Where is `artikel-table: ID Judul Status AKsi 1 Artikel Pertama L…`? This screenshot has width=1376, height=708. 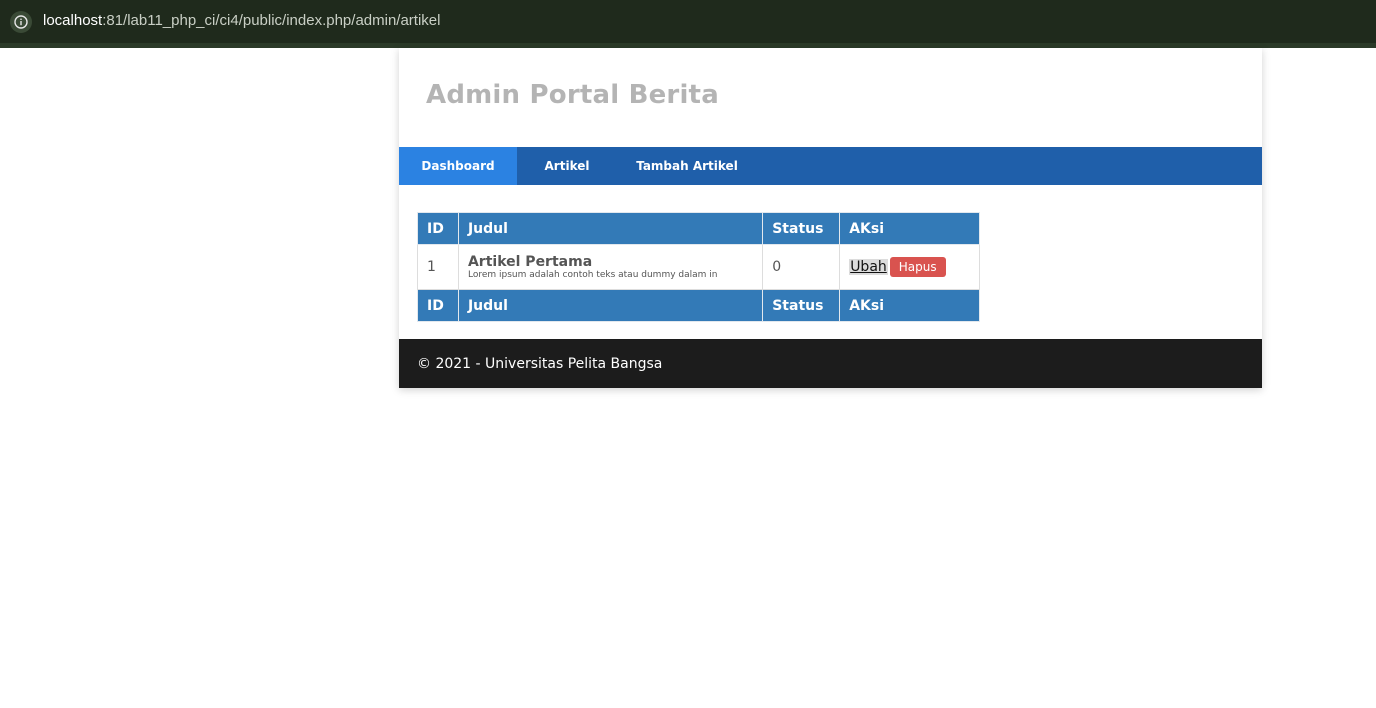
artikel-table: ID Judul Status AKsi 1 Artikel Pertama L… is located at coordinates (698, 267).